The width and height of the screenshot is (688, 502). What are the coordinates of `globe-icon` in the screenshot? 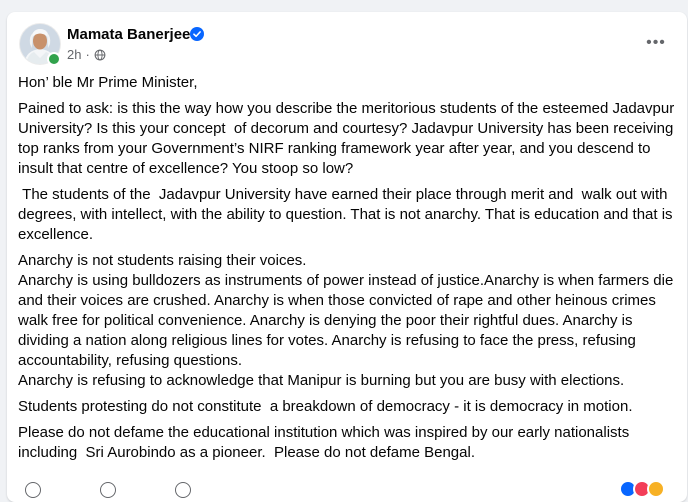 It's located at (100, 55).